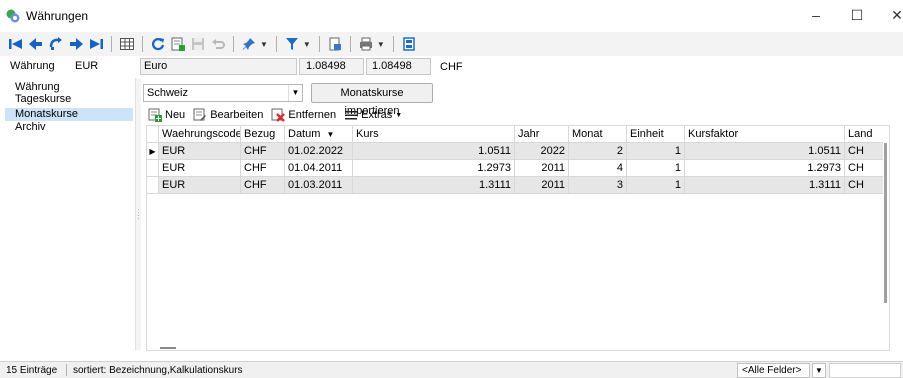  Describe the element at coordinates (292, 44) in the screenshot. I see `filter-icon` at that location.